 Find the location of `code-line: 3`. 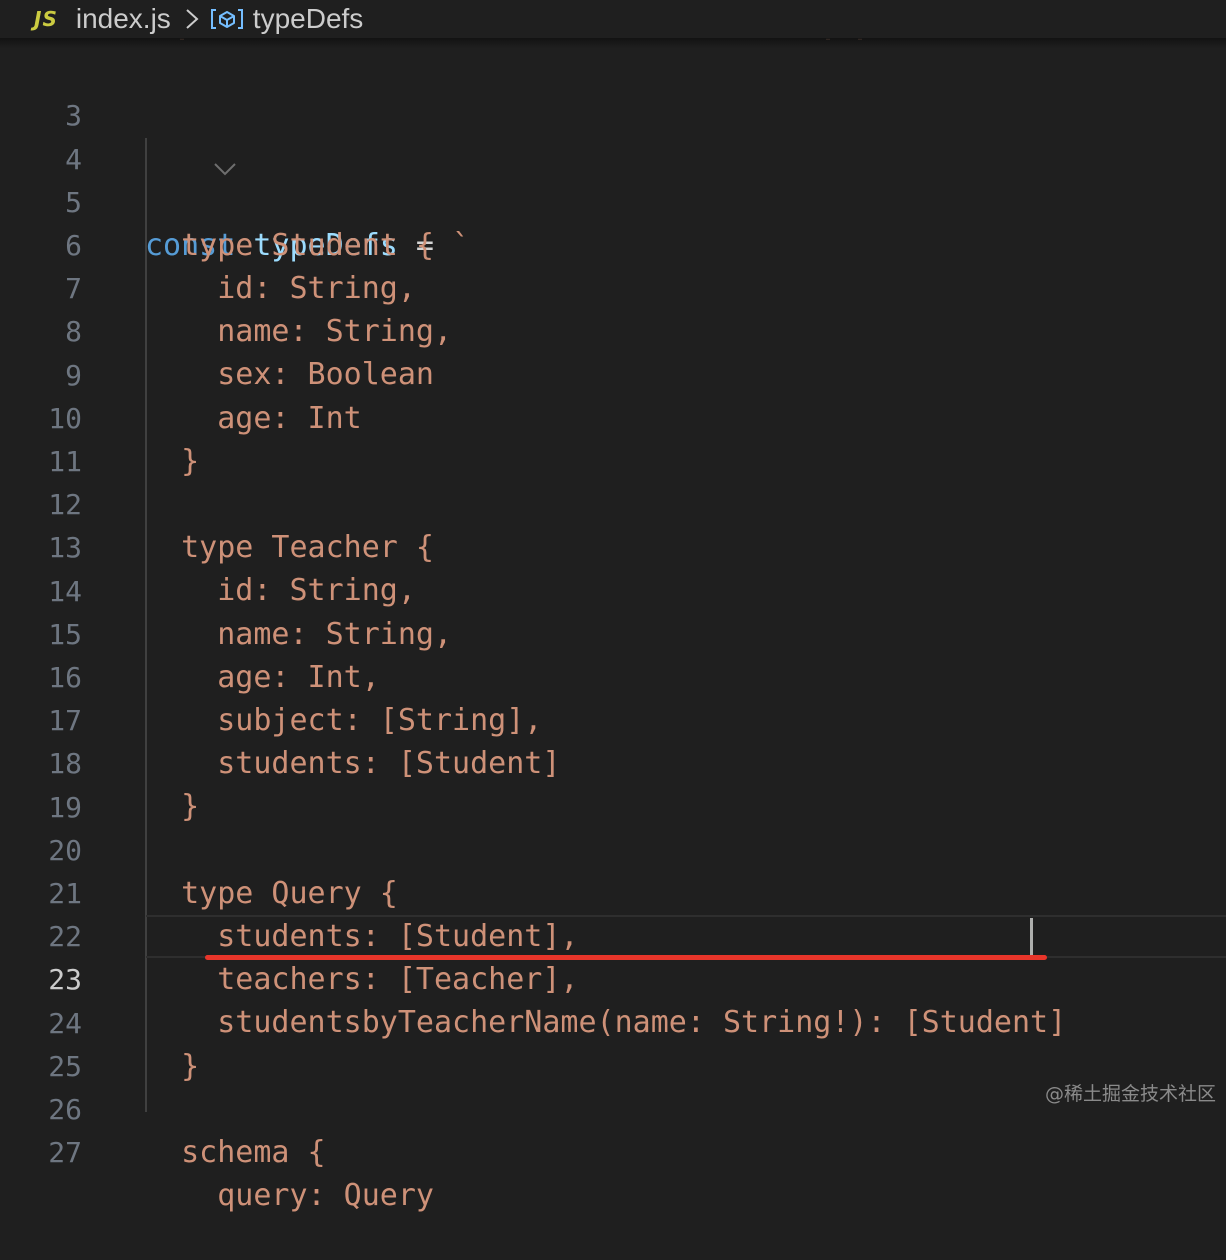

code-line: 3 is located at coordinates (613, 91).